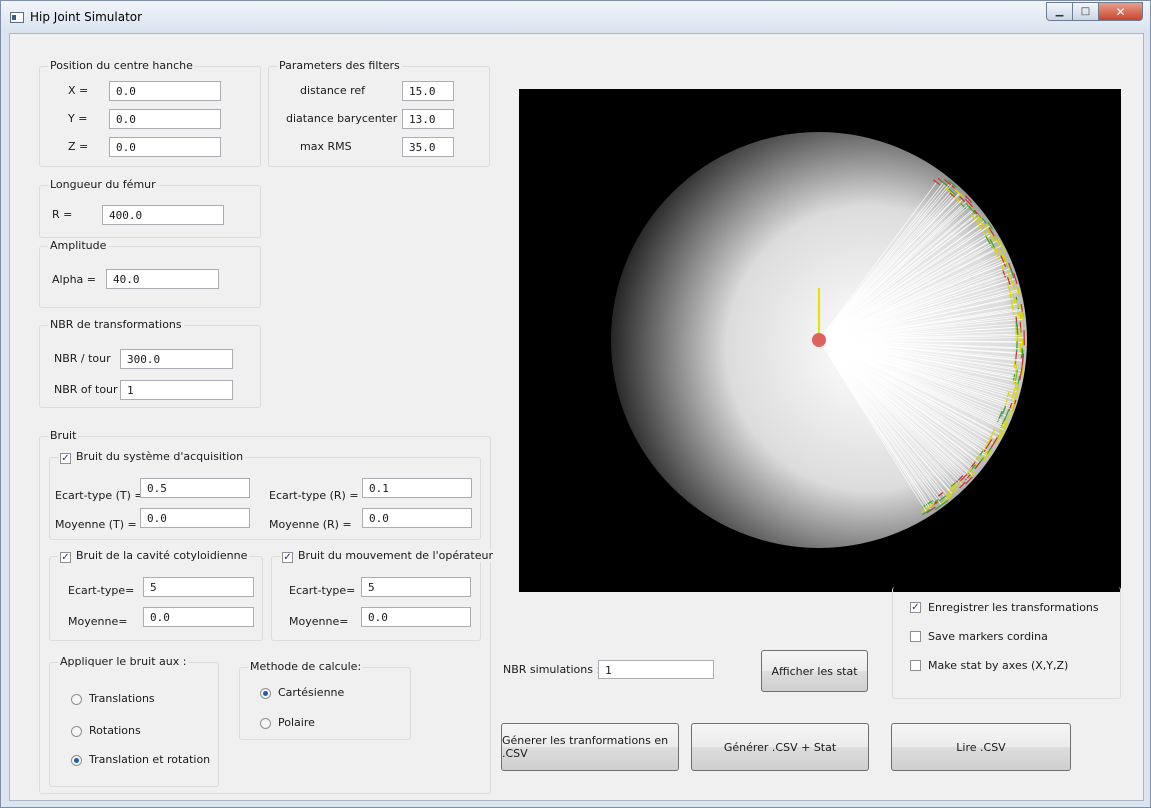 This screenshot has width=1151, height=808. I want to click on cavity-label: Bruit de la cavité cotyloidienne, so click(154, 555).